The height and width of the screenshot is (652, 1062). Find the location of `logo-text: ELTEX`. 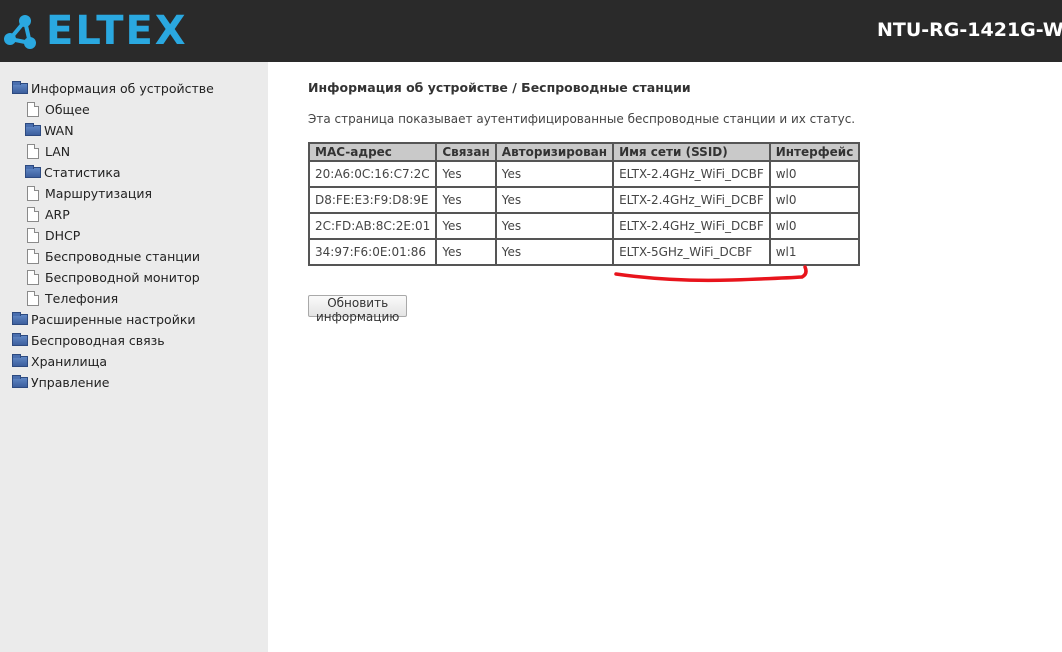

logo-text: ELTEX is located at coordinates (117, 31).